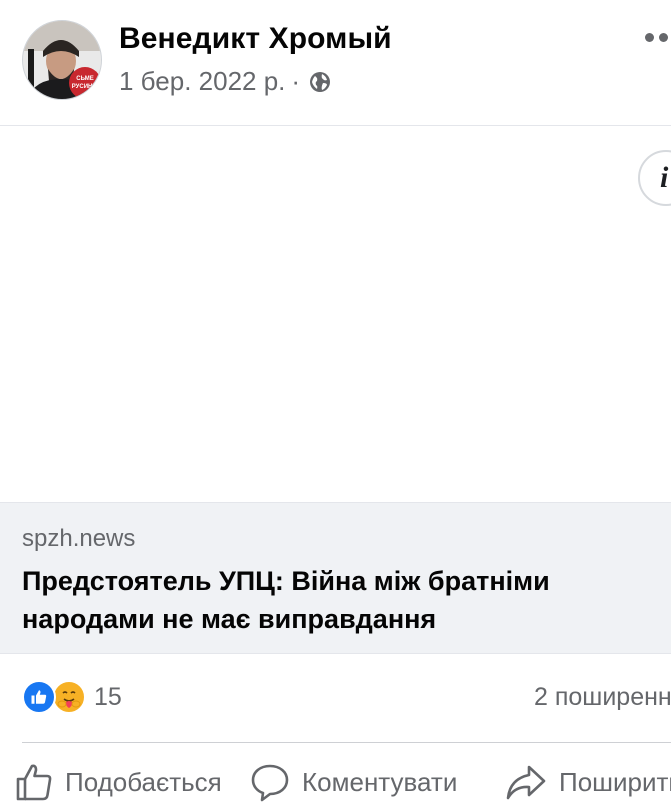 The width and height of the screenshot is (671, 812). Describe the element at coordinates (526, 782) in the screenshot. I see `share-arrow-icon` at that location.